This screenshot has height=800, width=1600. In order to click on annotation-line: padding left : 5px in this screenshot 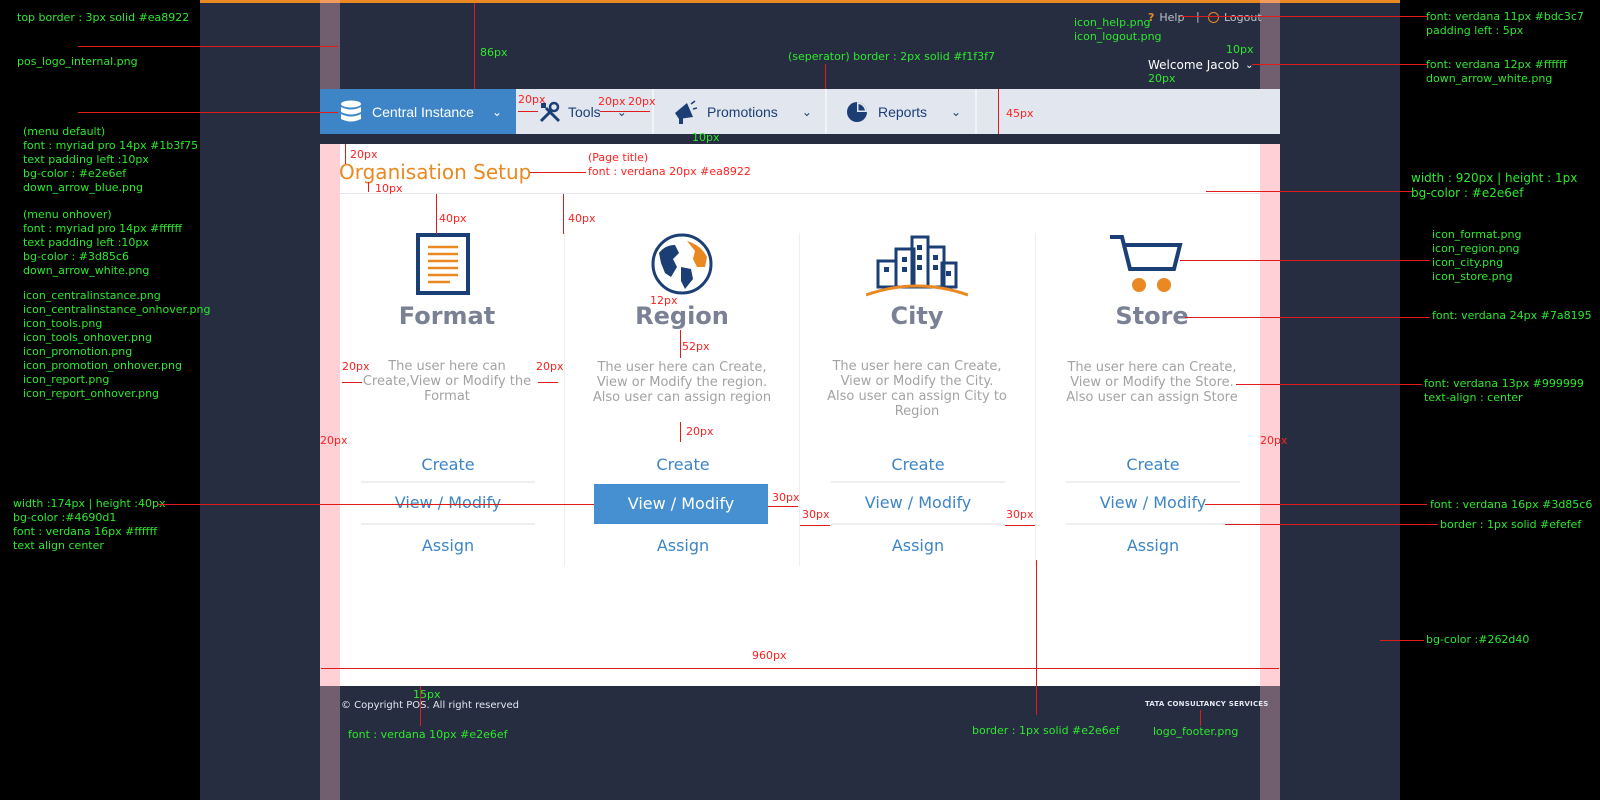, I will do `click(1475, 30)`.